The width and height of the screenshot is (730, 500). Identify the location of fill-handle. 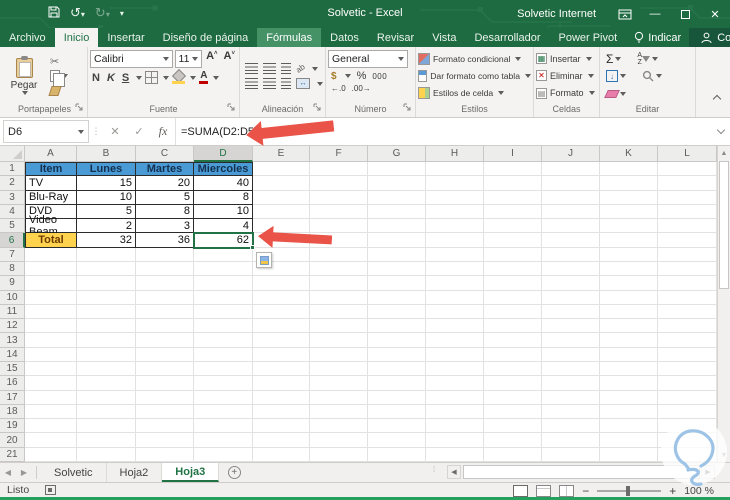
(252, 247).